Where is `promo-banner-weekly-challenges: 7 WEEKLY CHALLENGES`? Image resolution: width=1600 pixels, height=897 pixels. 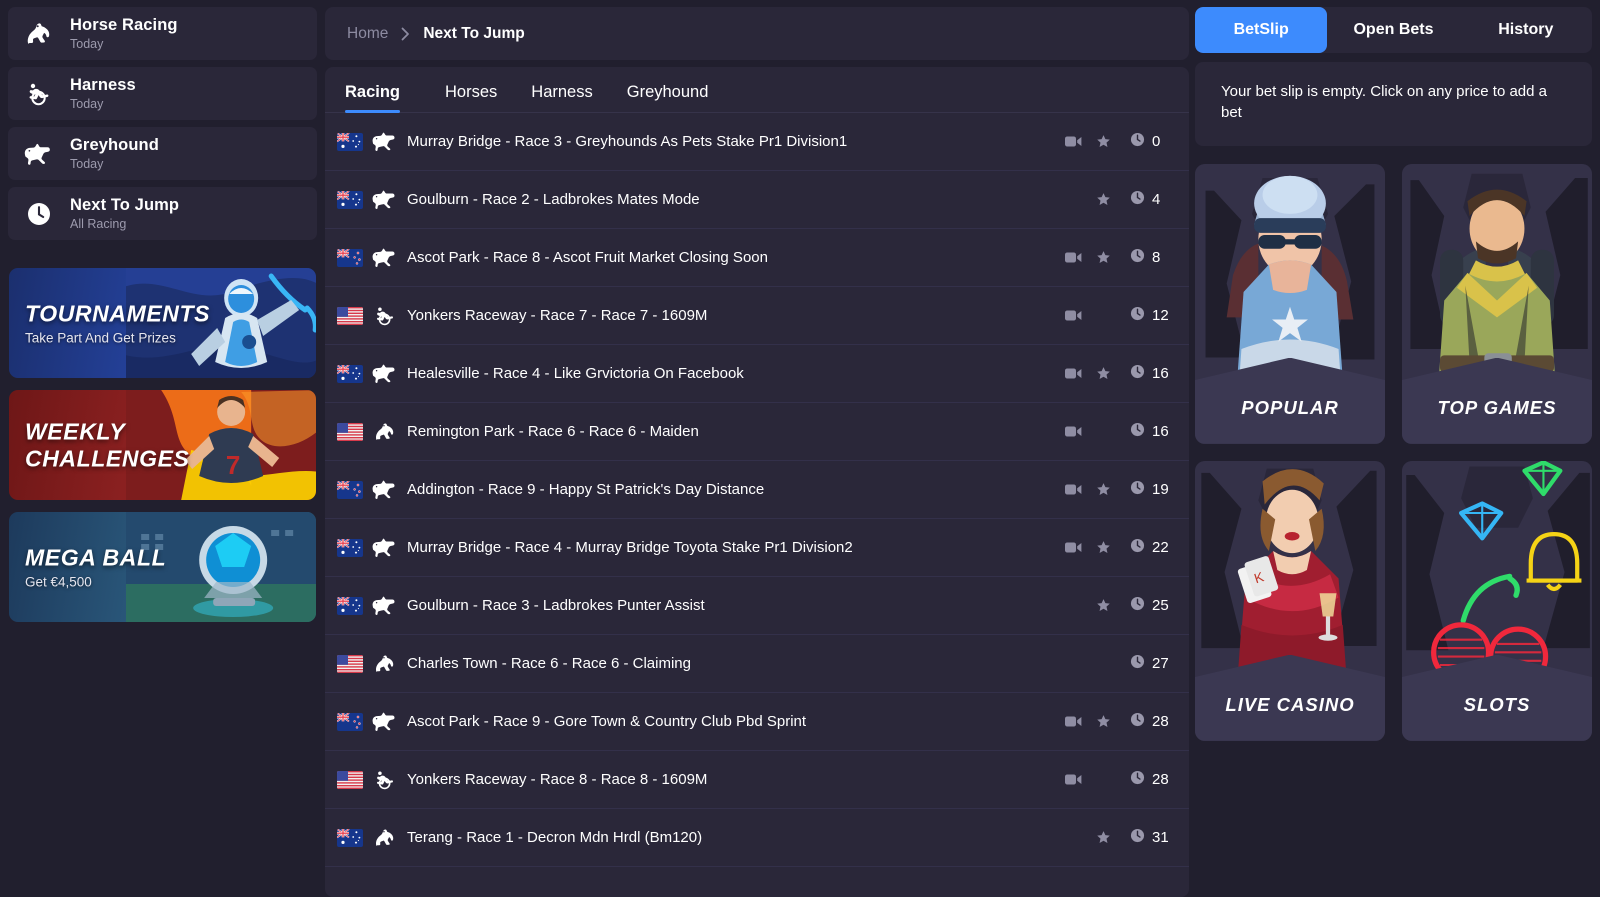 promo-banner-weekly-challenges: 7 WEEKLY CHALLENGES is located at coordinates (162, 445).